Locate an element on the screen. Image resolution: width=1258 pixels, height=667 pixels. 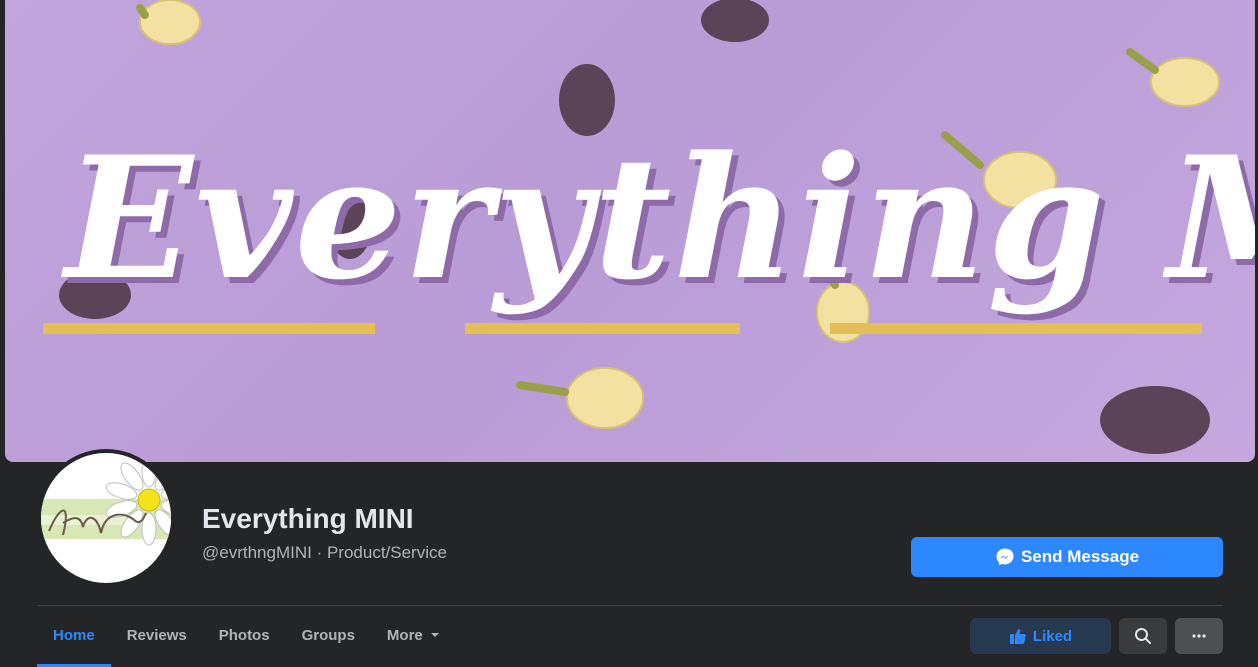
tab-photos-label: Photos is located at coordinates (244, 635).